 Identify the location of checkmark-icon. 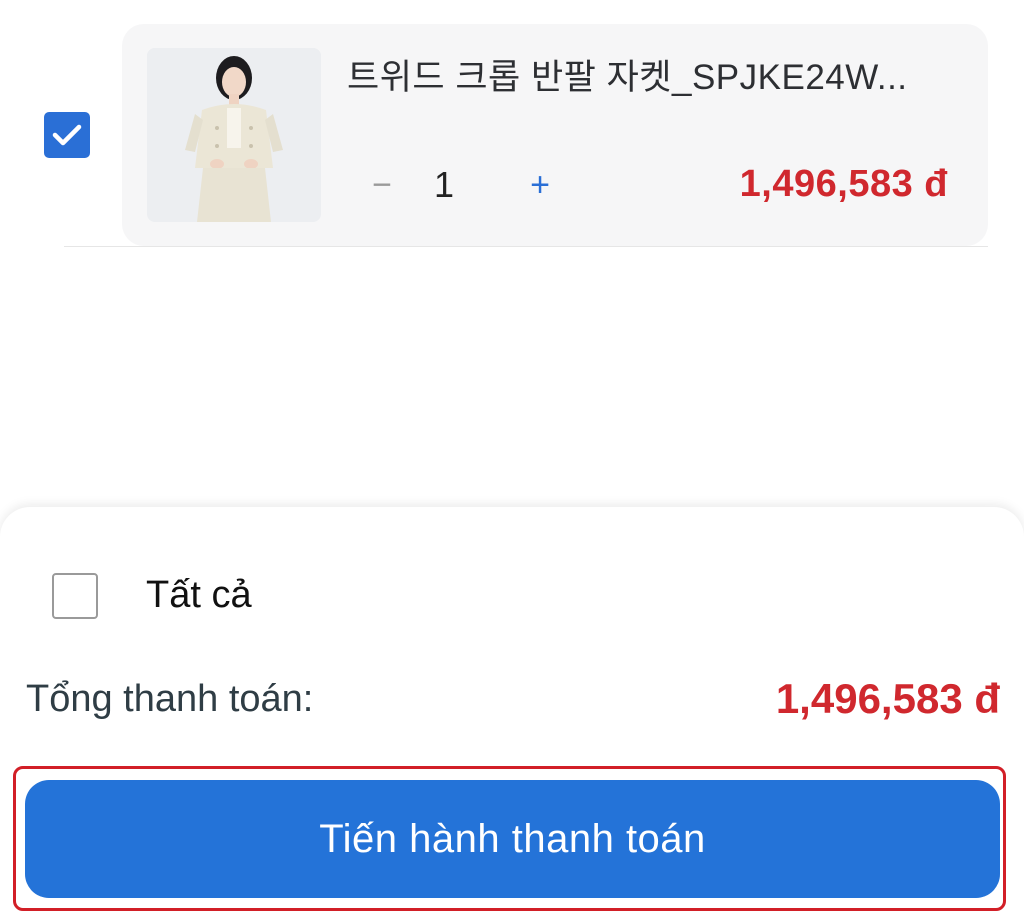
(67, 135).